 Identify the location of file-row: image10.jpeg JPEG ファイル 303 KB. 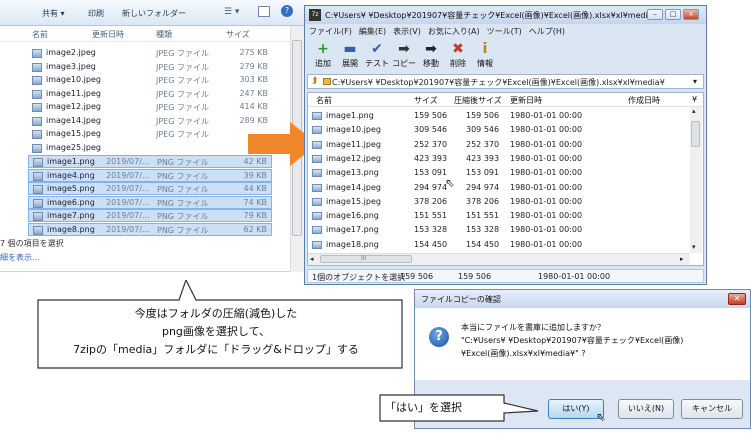
(150, 80).